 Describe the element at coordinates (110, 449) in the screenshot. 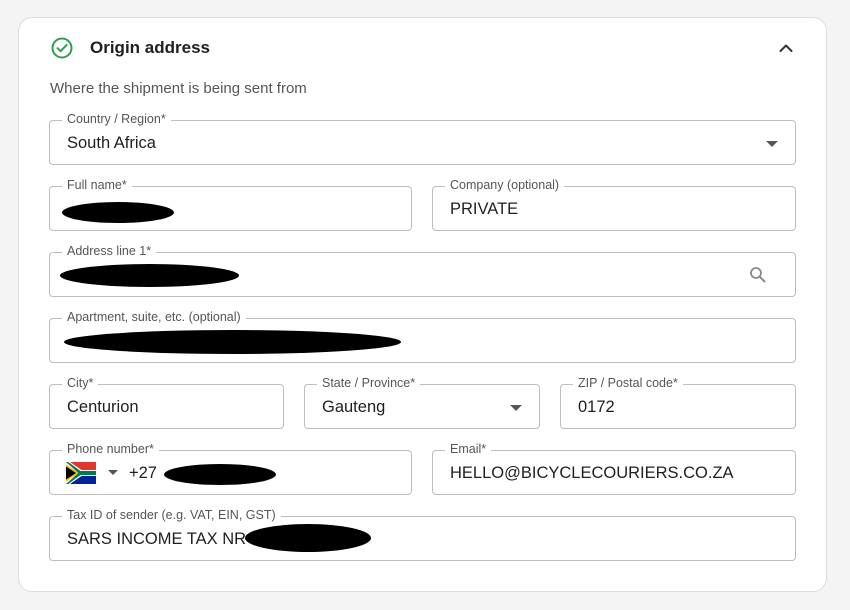

I see `phone-label: Phone number*` at that location.